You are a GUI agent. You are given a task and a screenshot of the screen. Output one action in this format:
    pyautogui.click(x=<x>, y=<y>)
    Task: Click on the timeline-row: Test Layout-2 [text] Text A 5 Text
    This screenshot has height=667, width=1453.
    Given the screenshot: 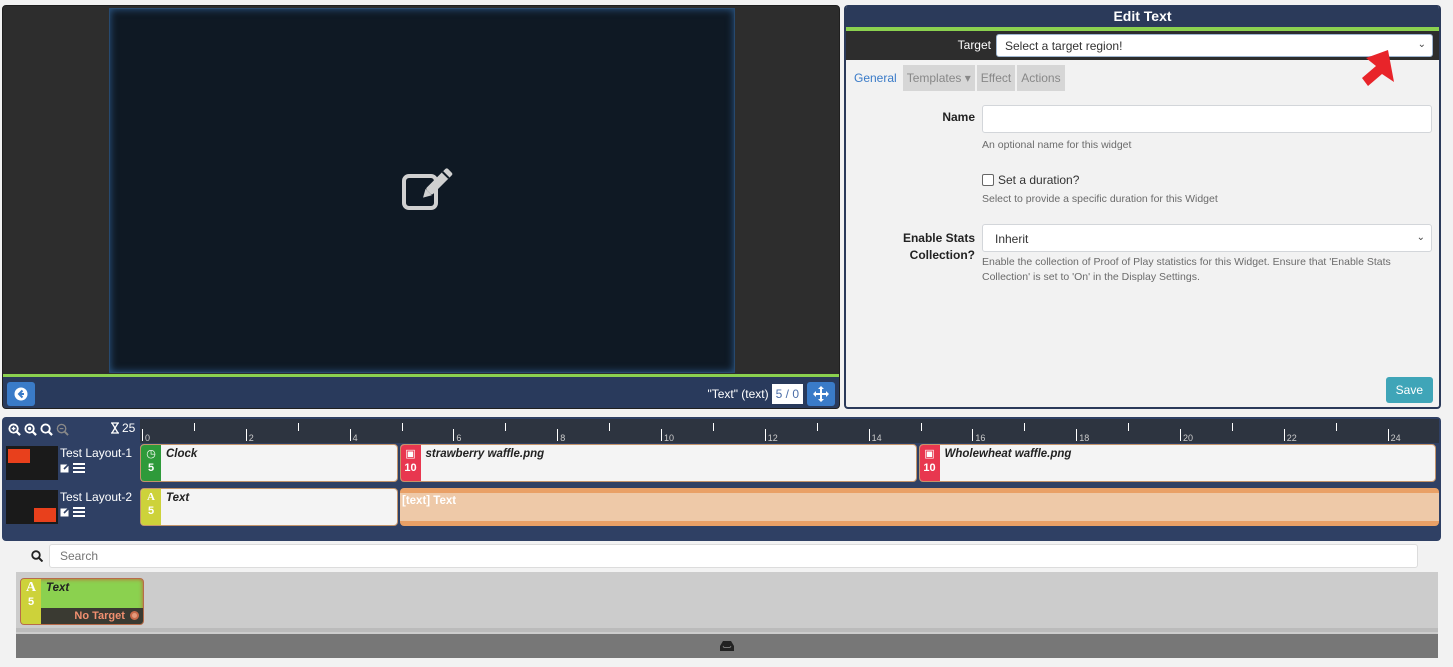 What is the action you would take?
    pyautogui.click(x=721, y=507)
    